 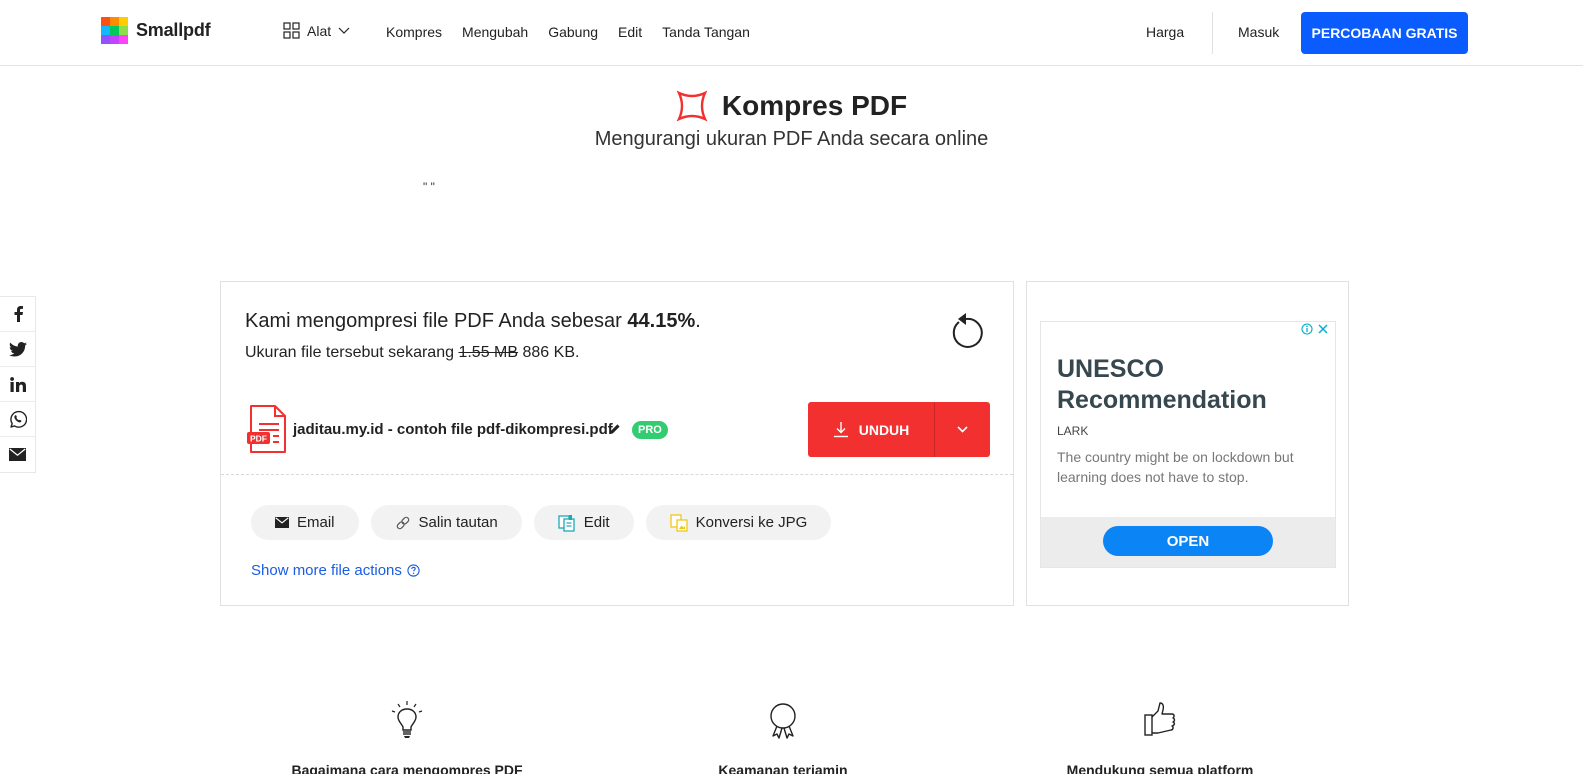 What do you see at coordinates (706, 32) in the screenshot?
I see `nav-tanda-tangan: Tanda Tangan` at bounding box center [706, 32].